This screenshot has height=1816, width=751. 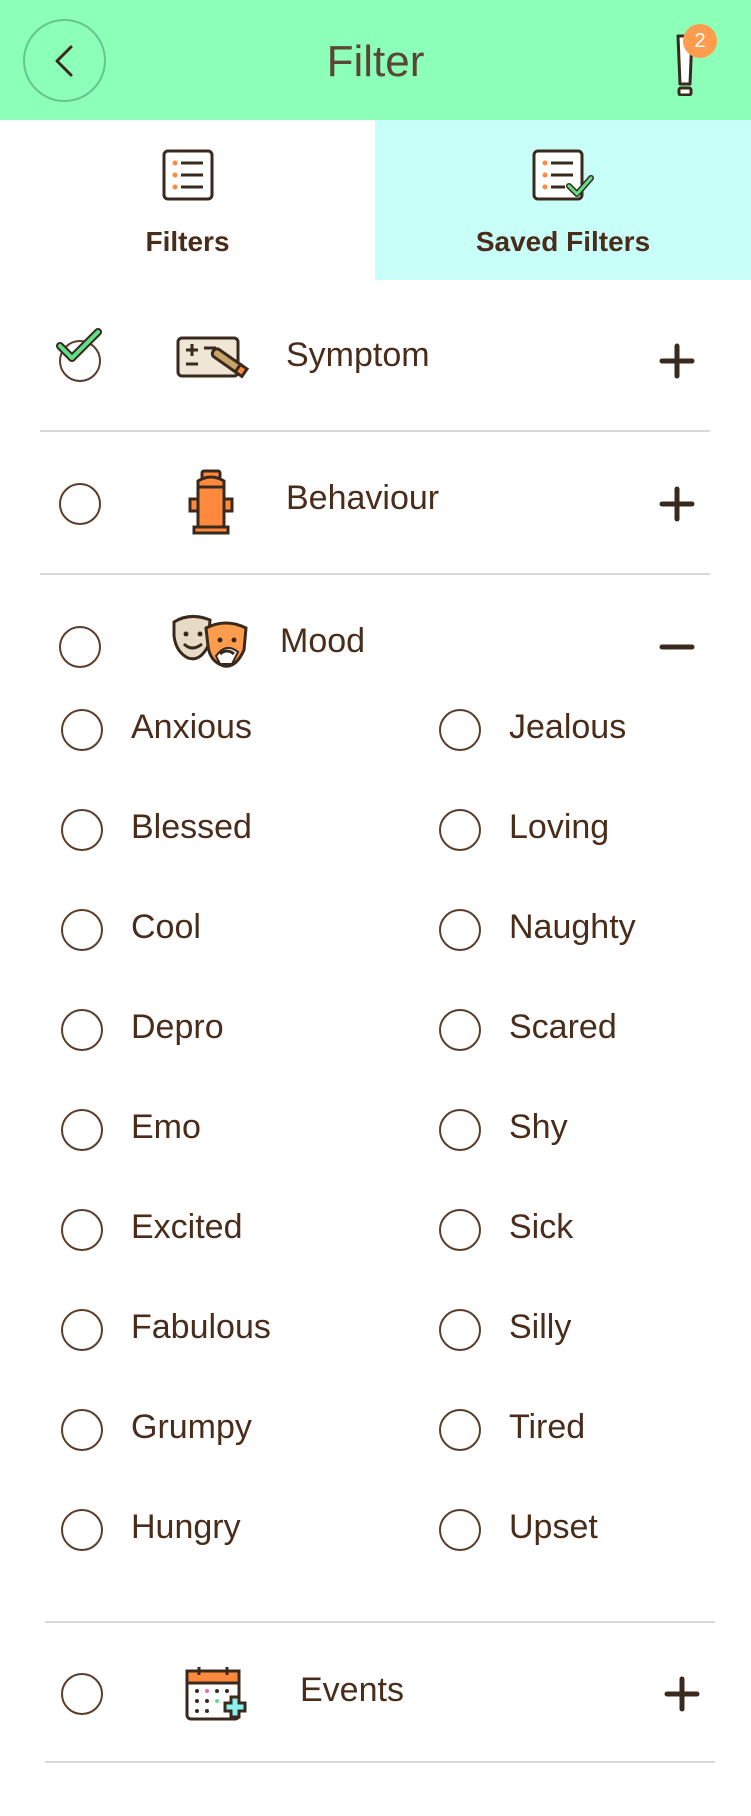 I want to click on mood-option-label: Depro, so click(x=177, y=1027).